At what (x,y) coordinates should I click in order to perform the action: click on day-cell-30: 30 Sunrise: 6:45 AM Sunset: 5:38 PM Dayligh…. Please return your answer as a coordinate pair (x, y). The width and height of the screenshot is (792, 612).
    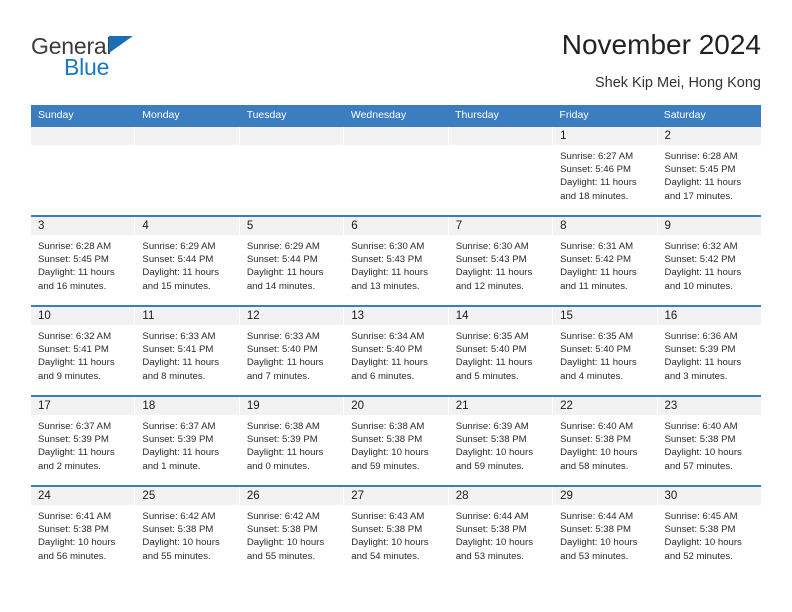
    Looking at the image, I should click on (709, 531).